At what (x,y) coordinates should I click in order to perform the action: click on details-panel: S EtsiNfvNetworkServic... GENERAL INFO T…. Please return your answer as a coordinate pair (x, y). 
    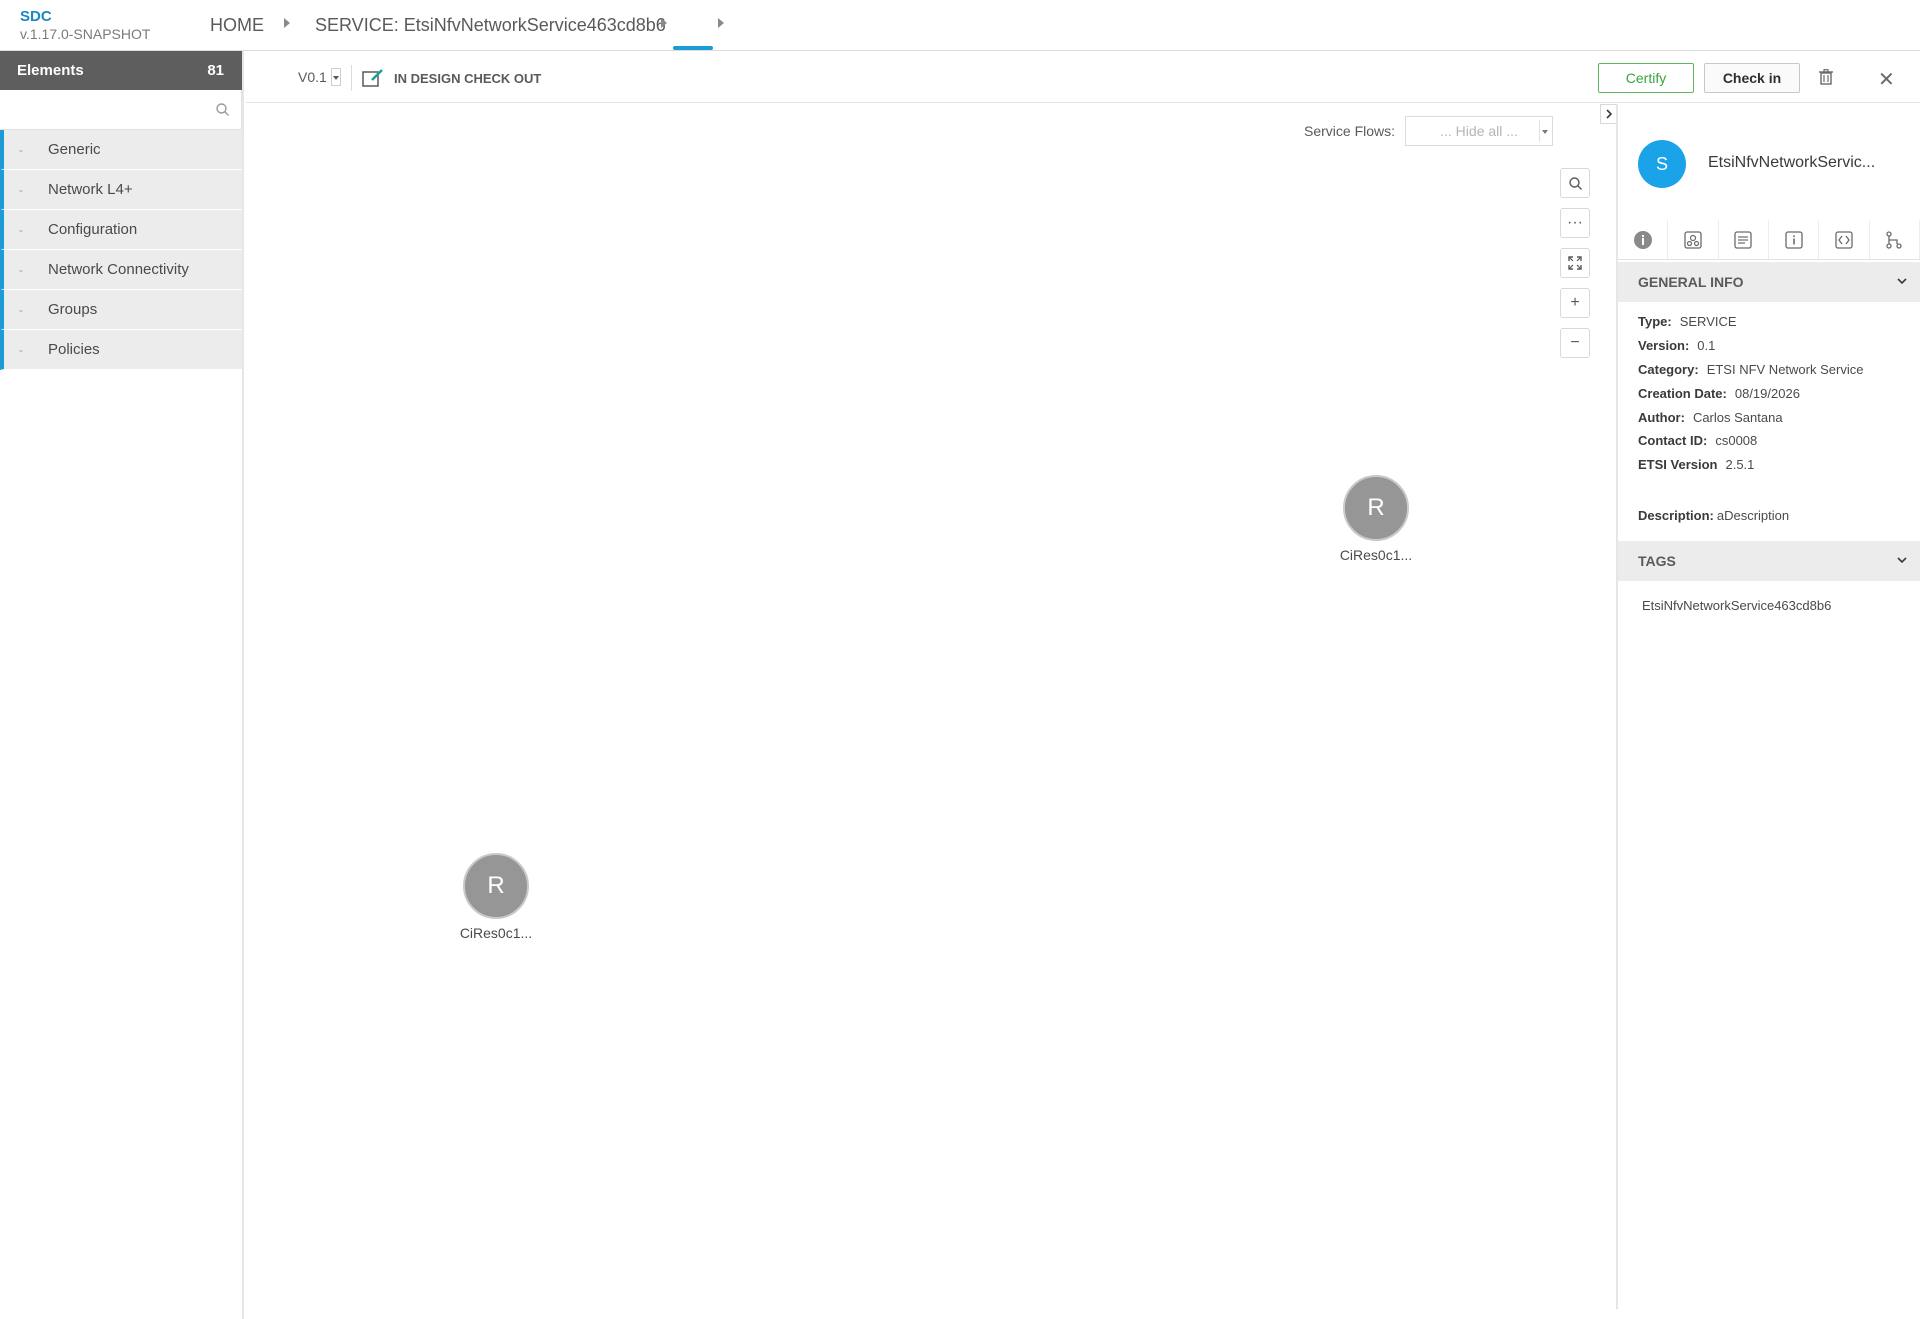
    Looking at the image, I should click on (1768, 706).